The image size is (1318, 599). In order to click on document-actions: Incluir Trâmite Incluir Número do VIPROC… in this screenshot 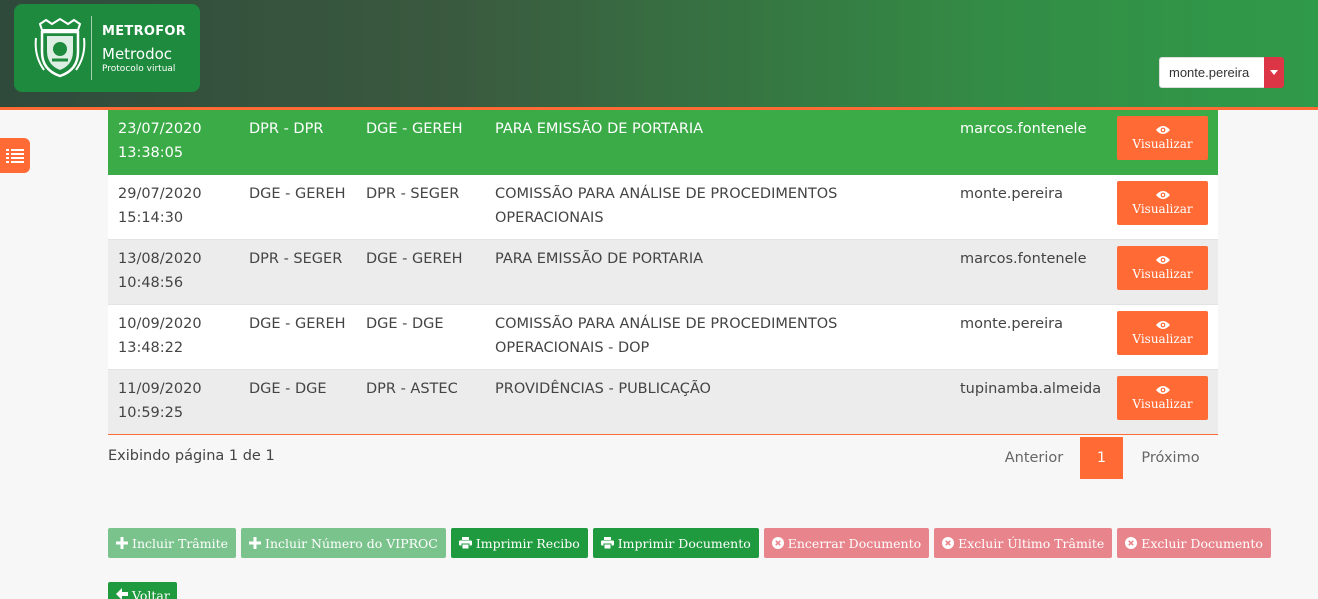, I will do `click(692, 543)`.